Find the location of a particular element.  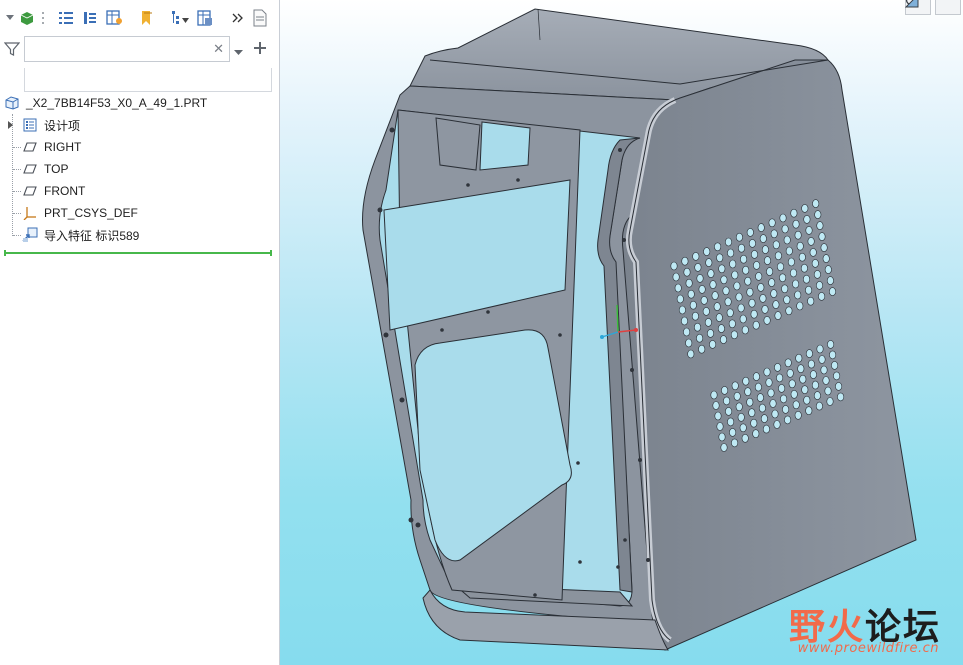

tree-item-csys: PRT_CSYS_DEF is located at coordinates (80, 213).